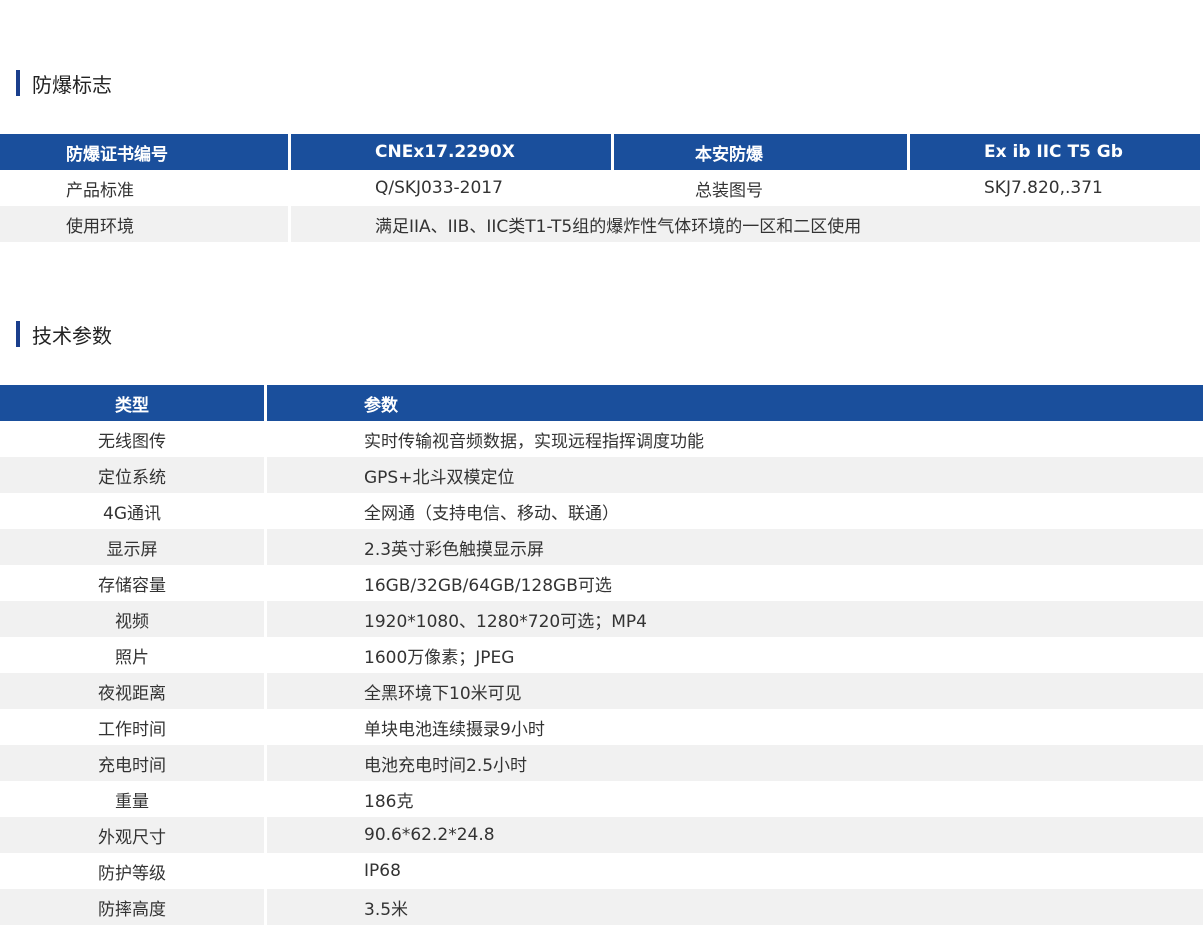 This screenshot has height=933, width=1203. What do you see at coordinates (762, 188) in the screenshot?
I see `table-cell: 总装图号` at bounding box center [762, 188].